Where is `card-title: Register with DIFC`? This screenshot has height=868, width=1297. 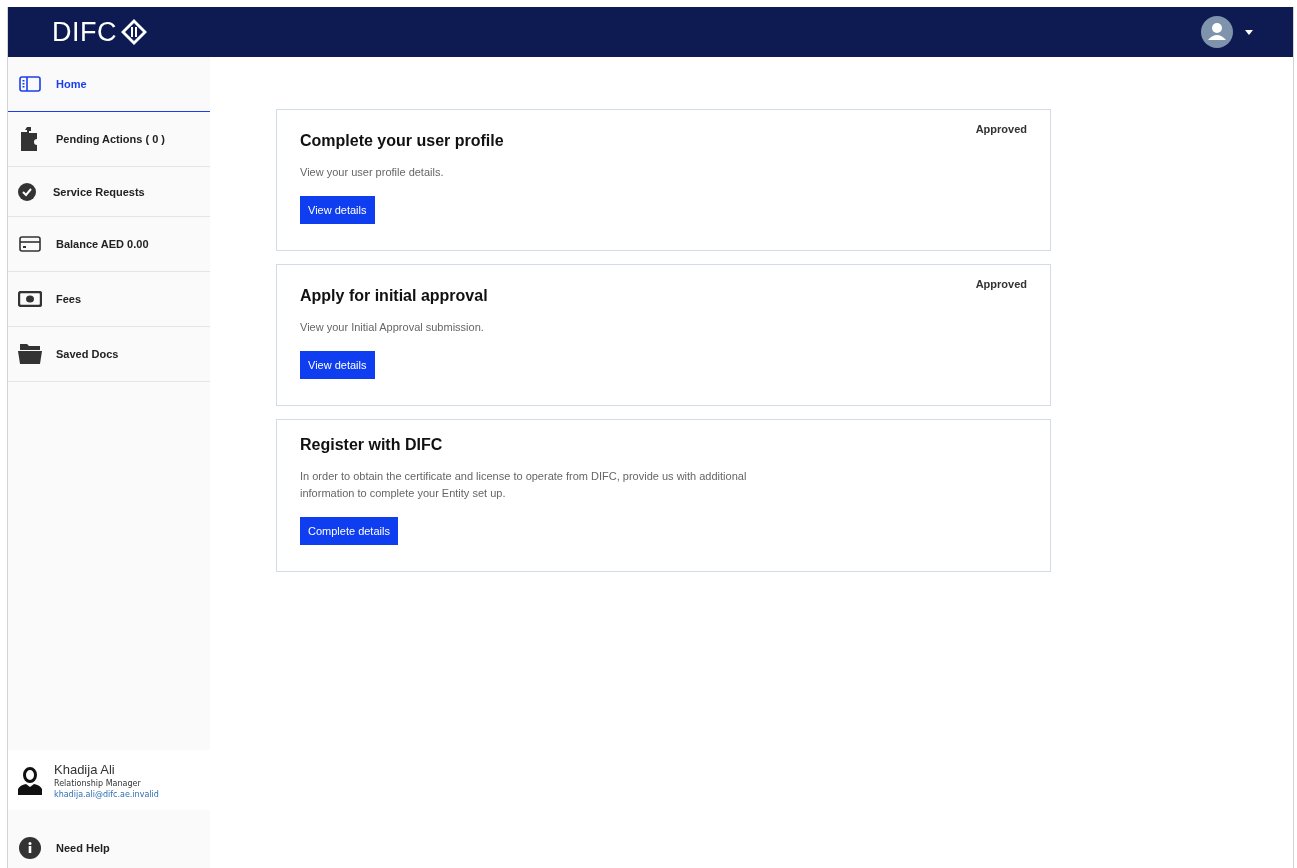
card-title: Register with DIFC is located at coordinates (372, 445).